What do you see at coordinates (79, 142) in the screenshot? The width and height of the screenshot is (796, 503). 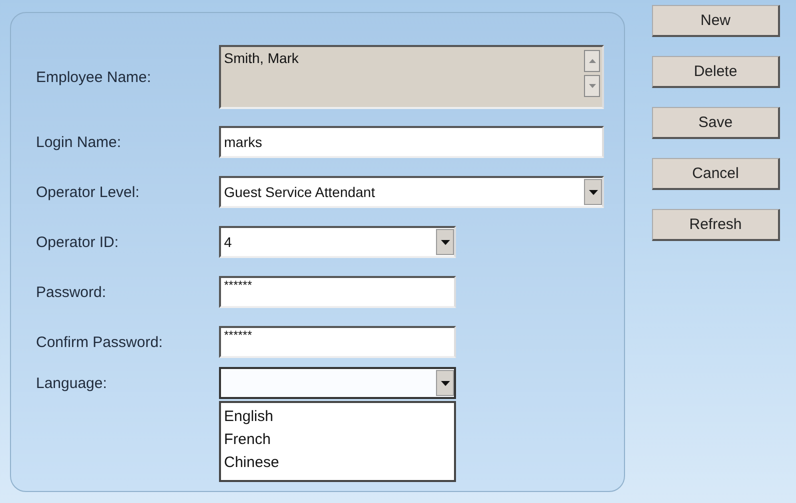 I see `field-label: Login Name:` at bounding box center [79, 142].